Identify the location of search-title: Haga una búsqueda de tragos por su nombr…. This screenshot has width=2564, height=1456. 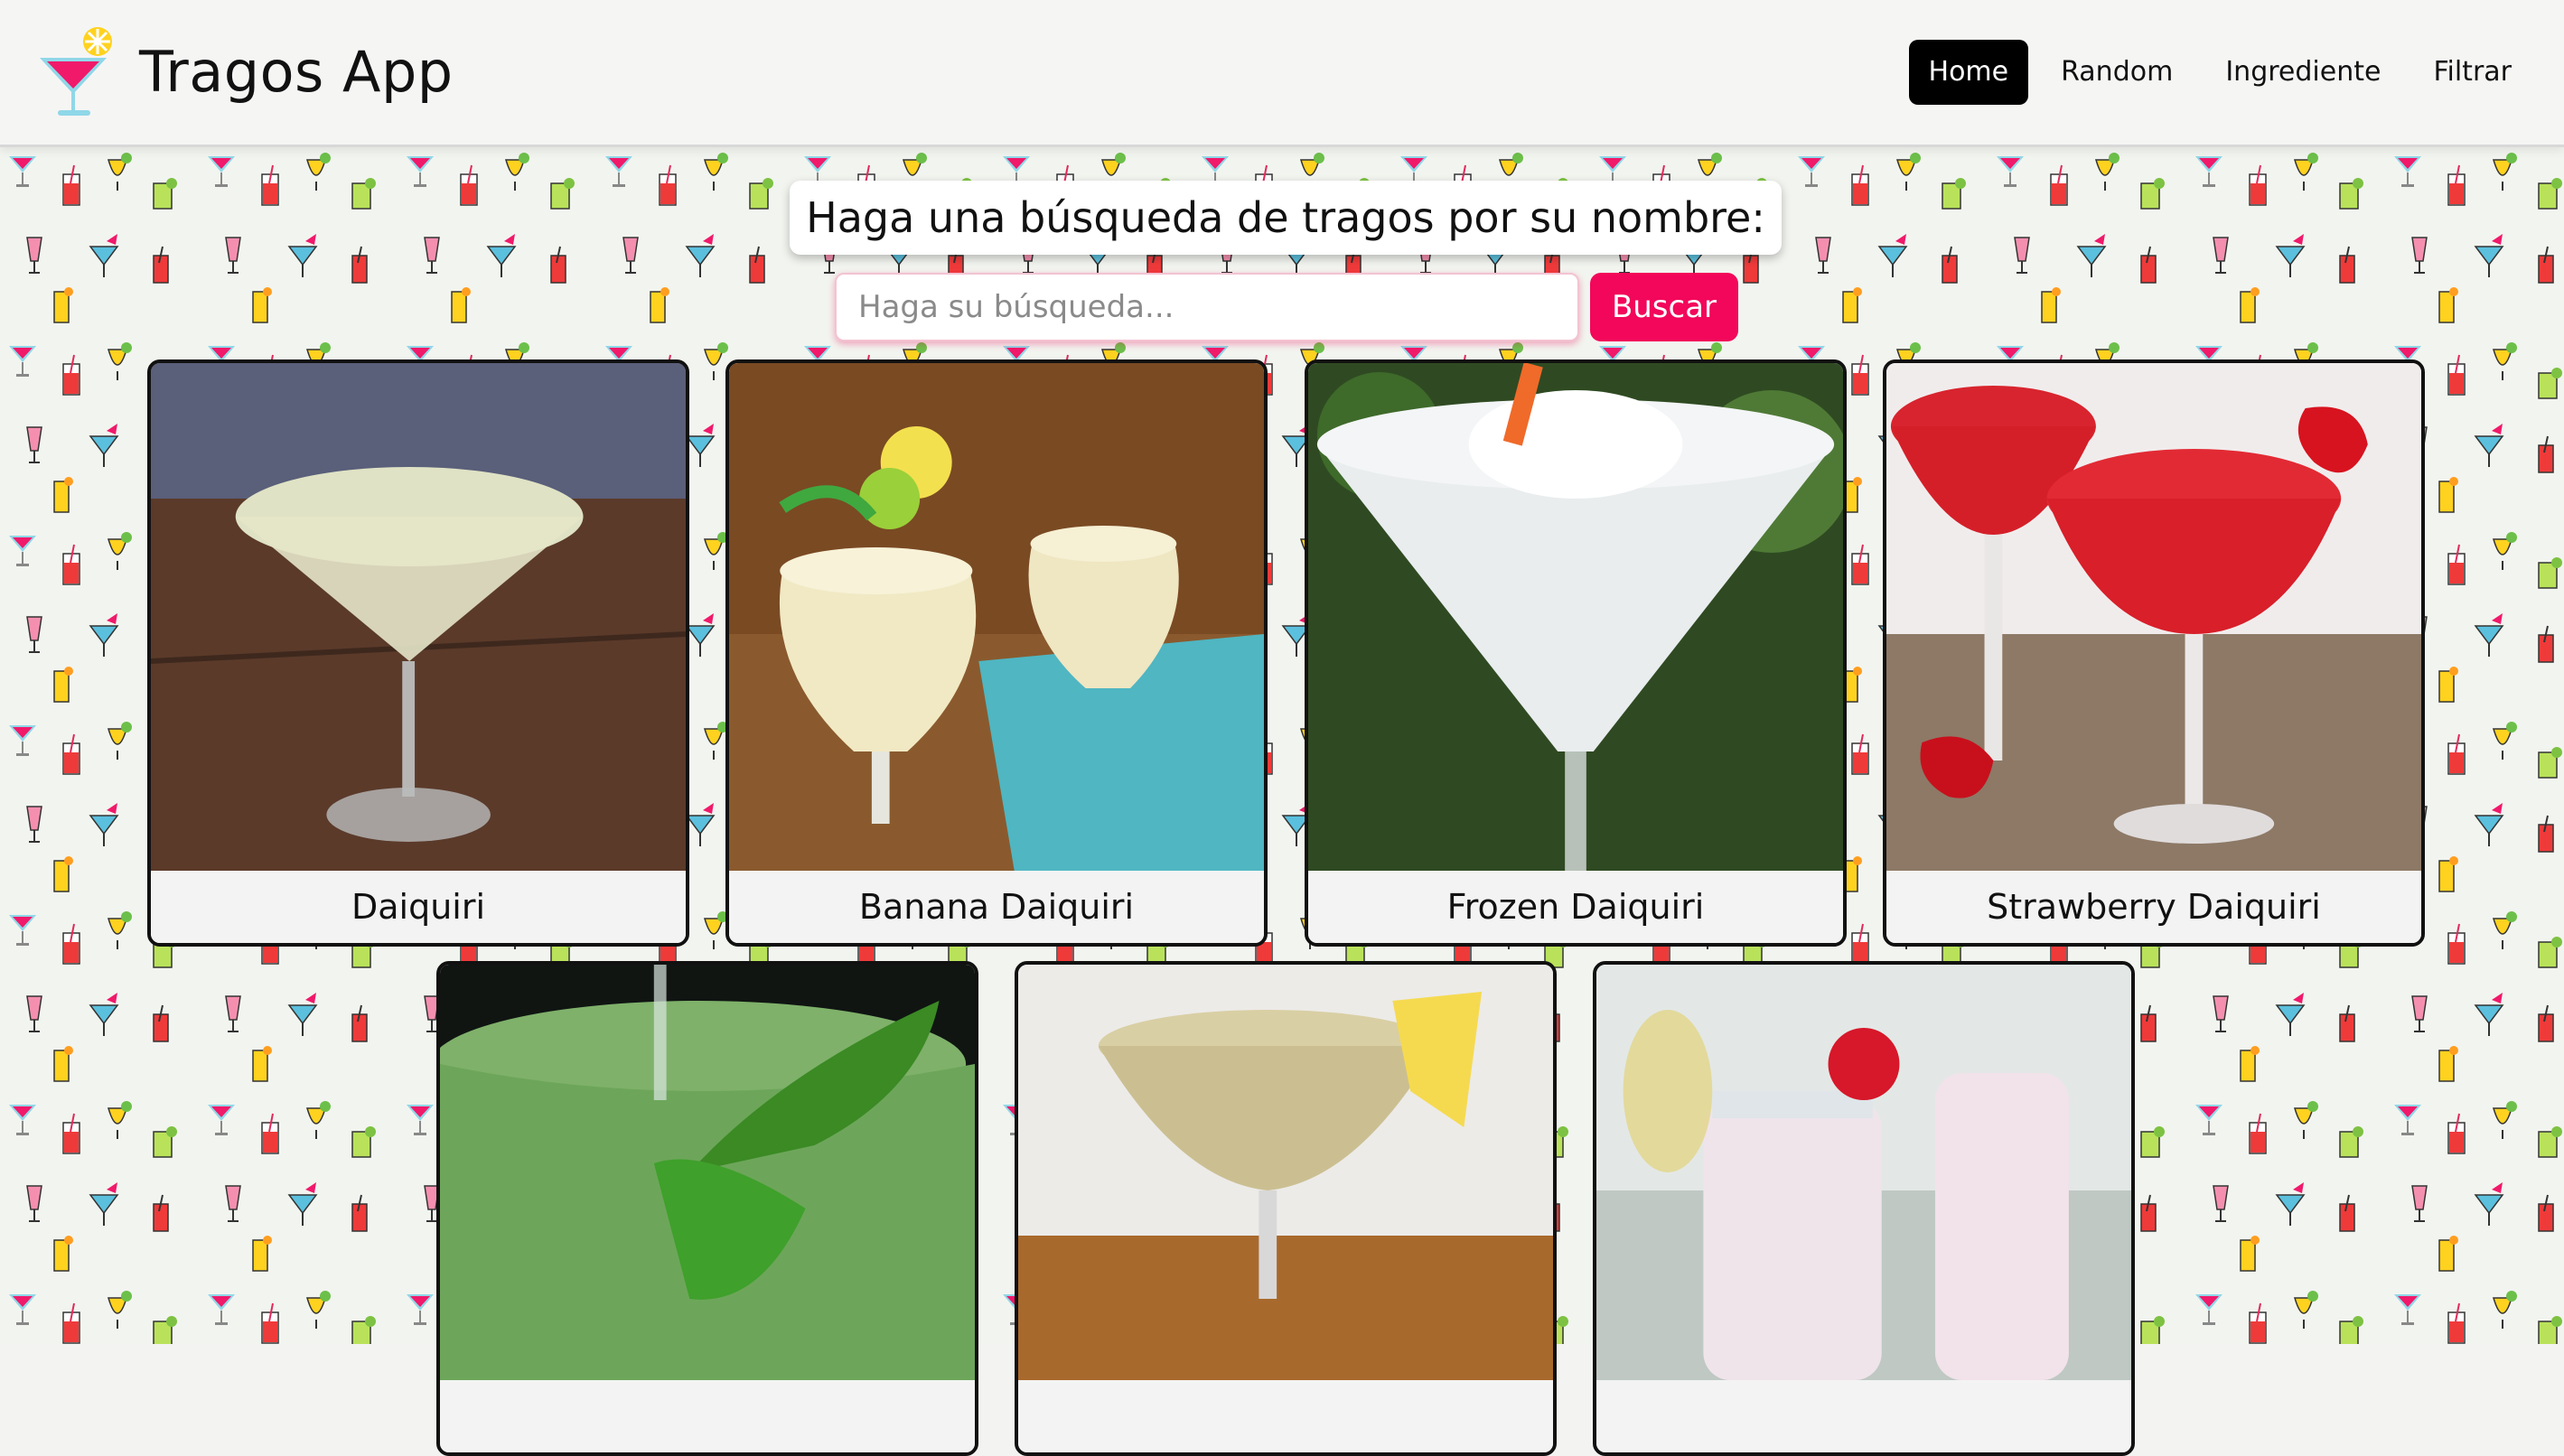
(1286, 218).